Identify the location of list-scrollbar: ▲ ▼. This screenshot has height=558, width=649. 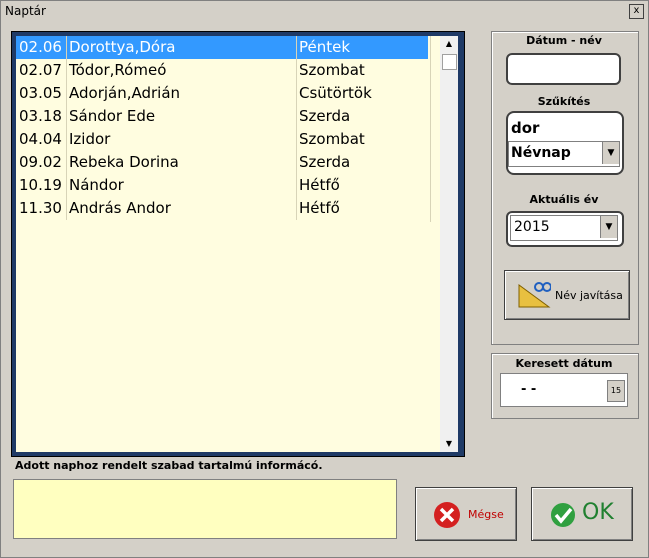
(449, 244).